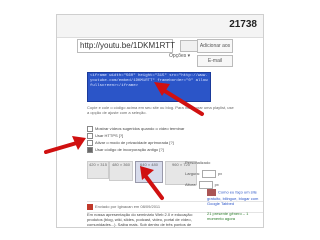  Describe the element at coordinates (234, 216) in the screenshot. I see `related-item: 21 presente gênero – 1 momento agora` at that location.